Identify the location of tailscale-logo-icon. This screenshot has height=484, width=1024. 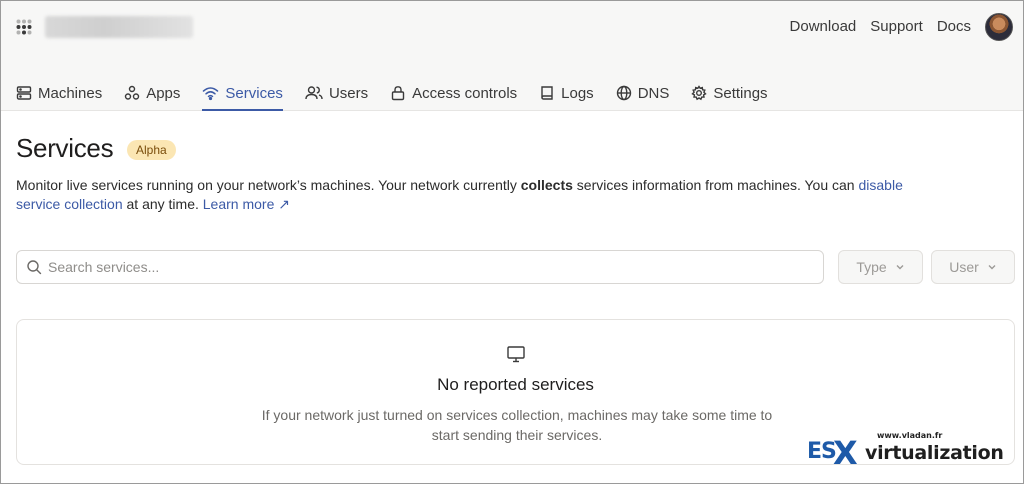
(24, 27).